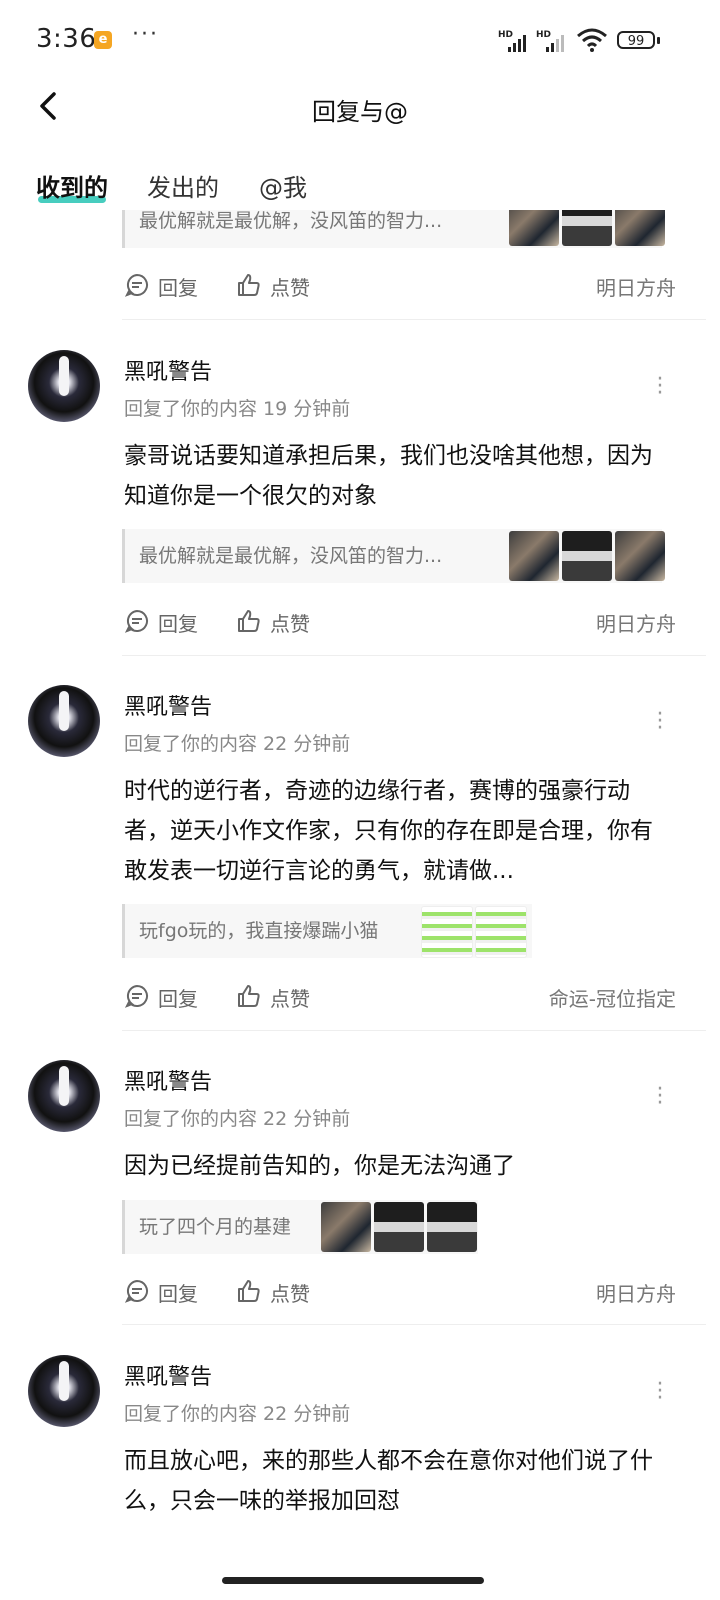 The height and width of the screenshot is (1600, 720). Describe the element at coordinates (283, 185) in the screenshot. I see `tab-mentions: @我` at that location.